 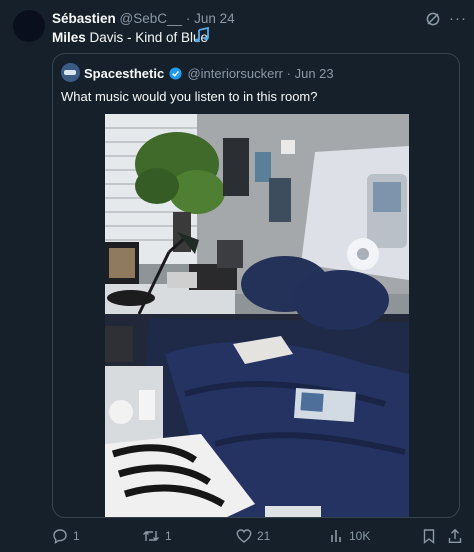 What do you see at coordinates (360, 536) in the screenshot?
I see `view-count: 10K` at bounding box center [360, 536].